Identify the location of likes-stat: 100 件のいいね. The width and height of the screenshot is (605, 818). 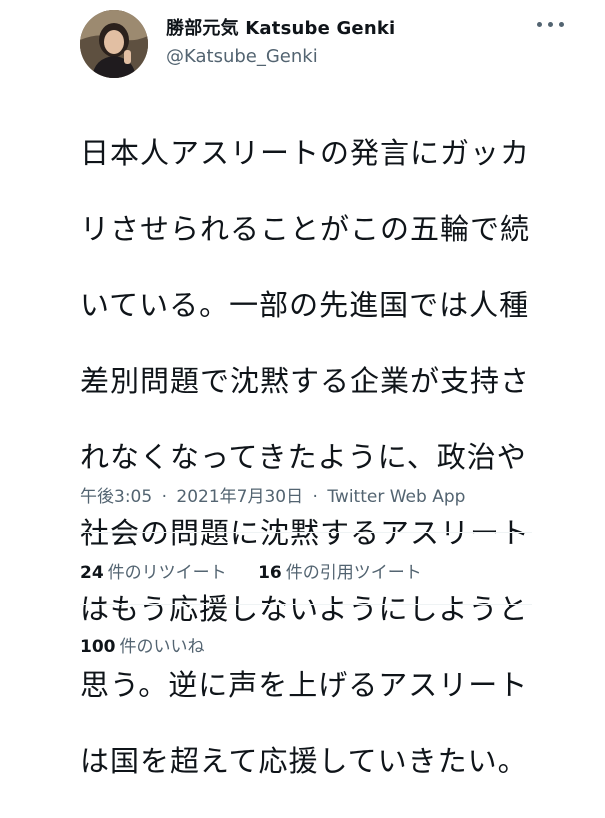
(142, 644).